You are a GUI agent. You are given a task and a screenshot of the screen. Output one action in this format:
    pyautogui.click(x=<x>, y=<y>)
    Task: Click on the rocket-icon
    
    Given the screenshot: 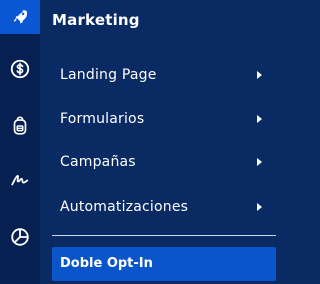 What is the action you would take?
    pyautogui.click(x=20, y=17)
    